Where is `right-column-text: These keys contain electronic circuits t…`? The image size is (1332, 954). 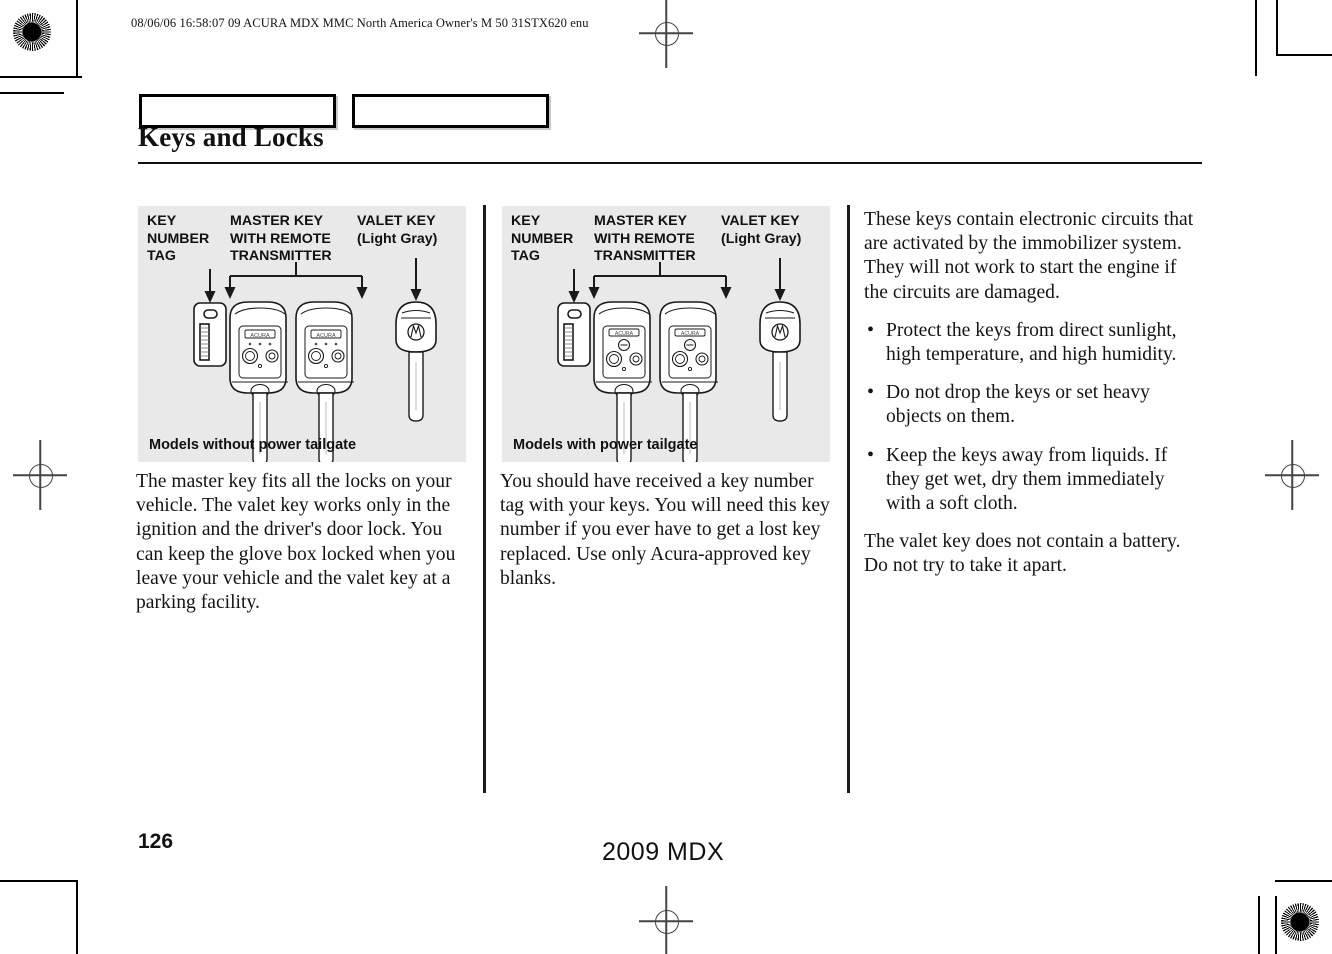
right-column-text: These keys contain electronic circuits t… is located at coordinates (1034, 400).